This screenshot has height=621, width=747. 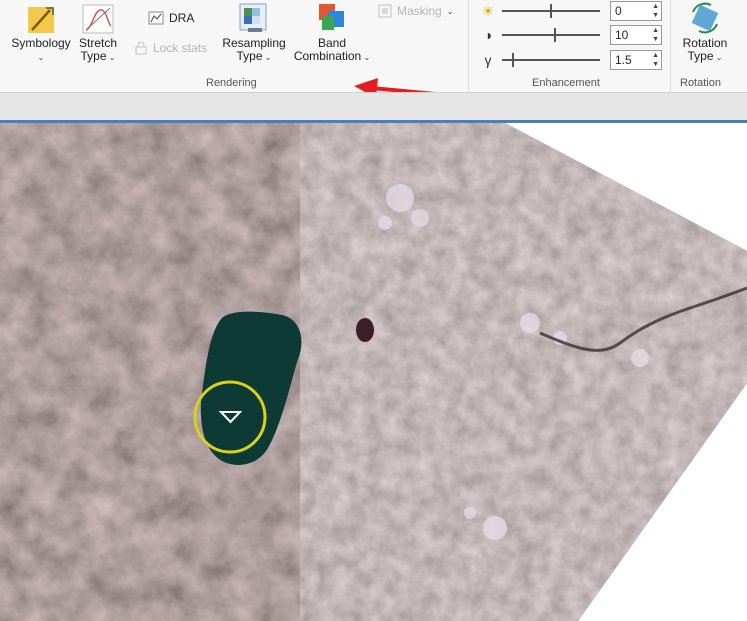 I want to click on brightness-slider, so click(x=551, y=11).